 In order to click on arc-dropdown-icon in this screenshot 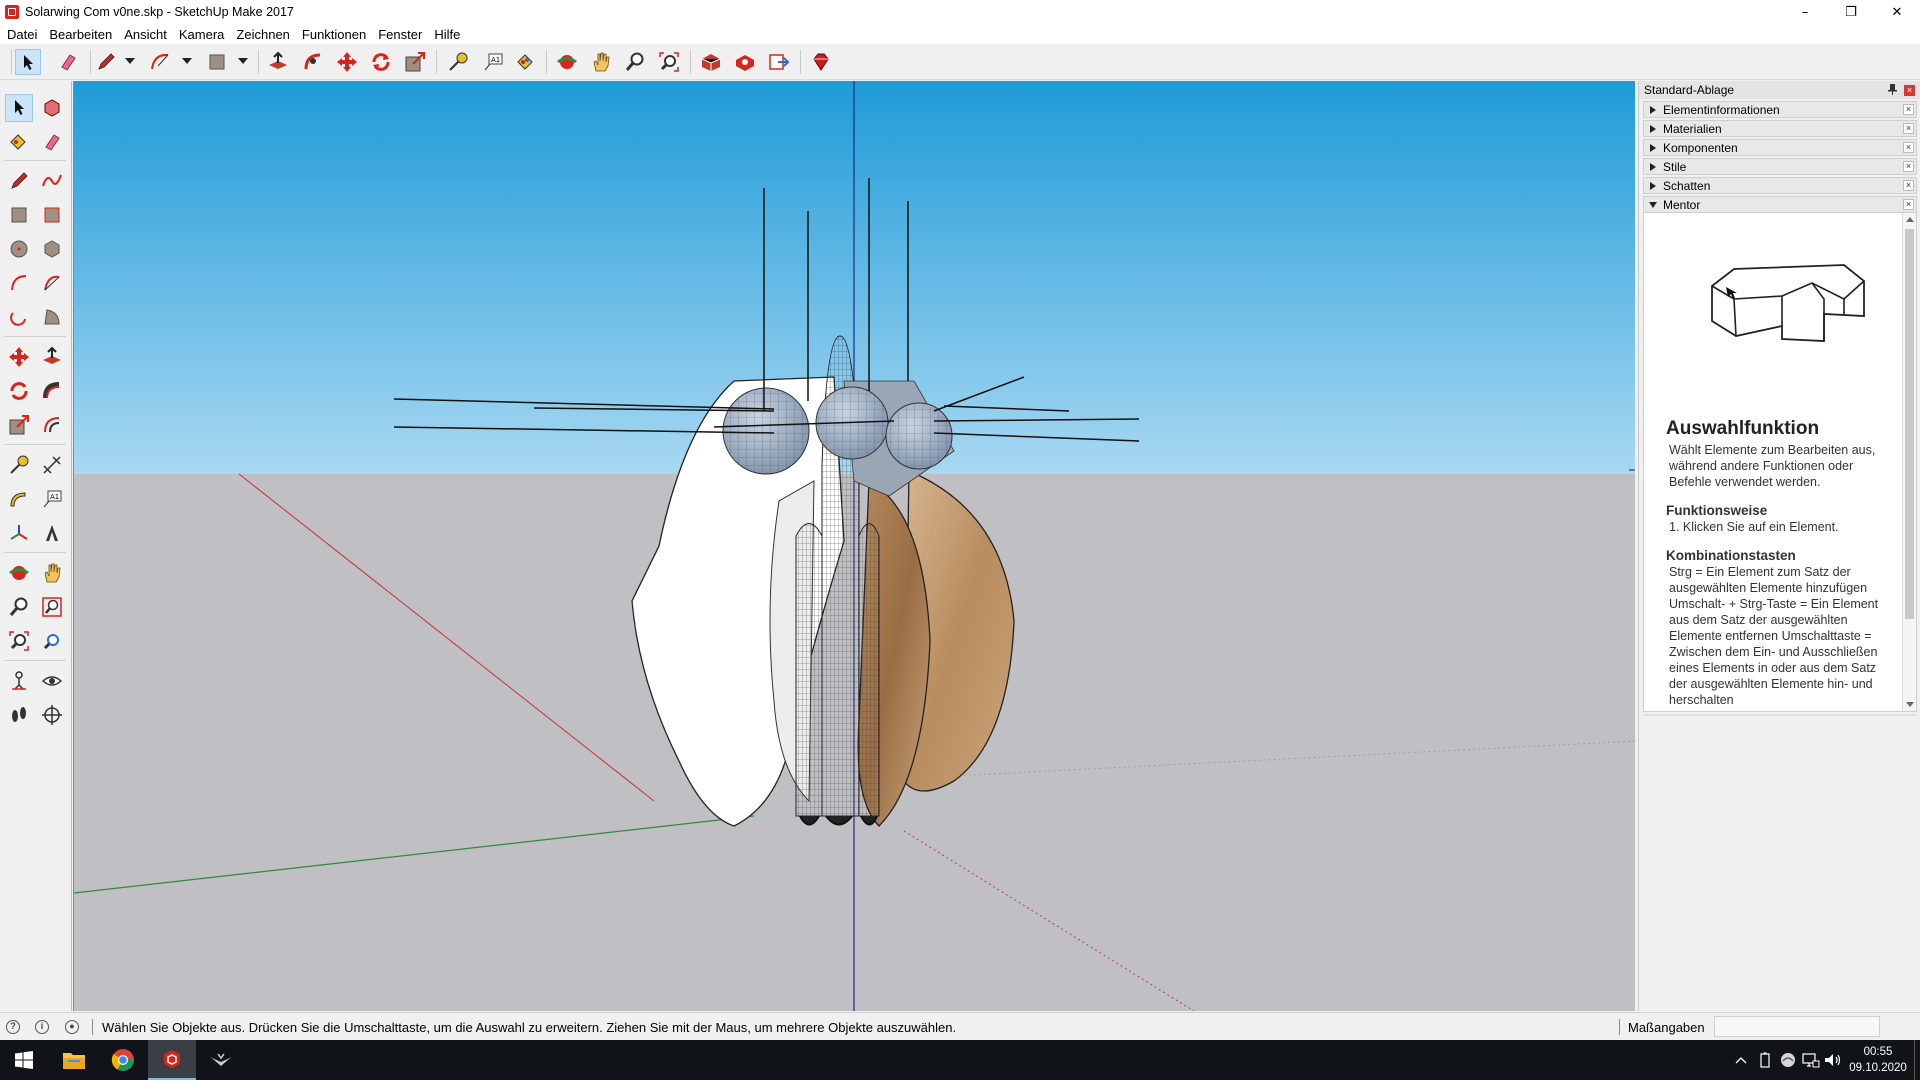, I will do `click(187, 61)`.